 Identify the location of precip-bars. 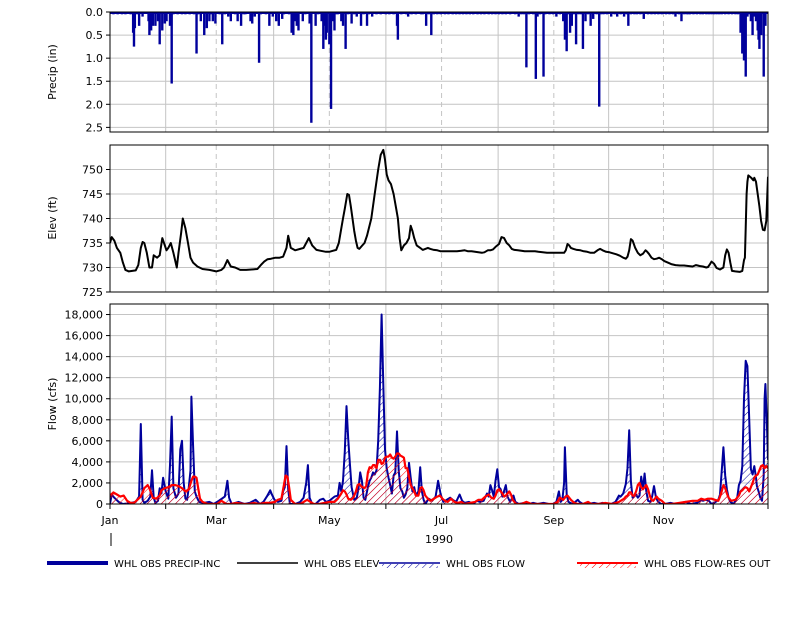
(439, 67).